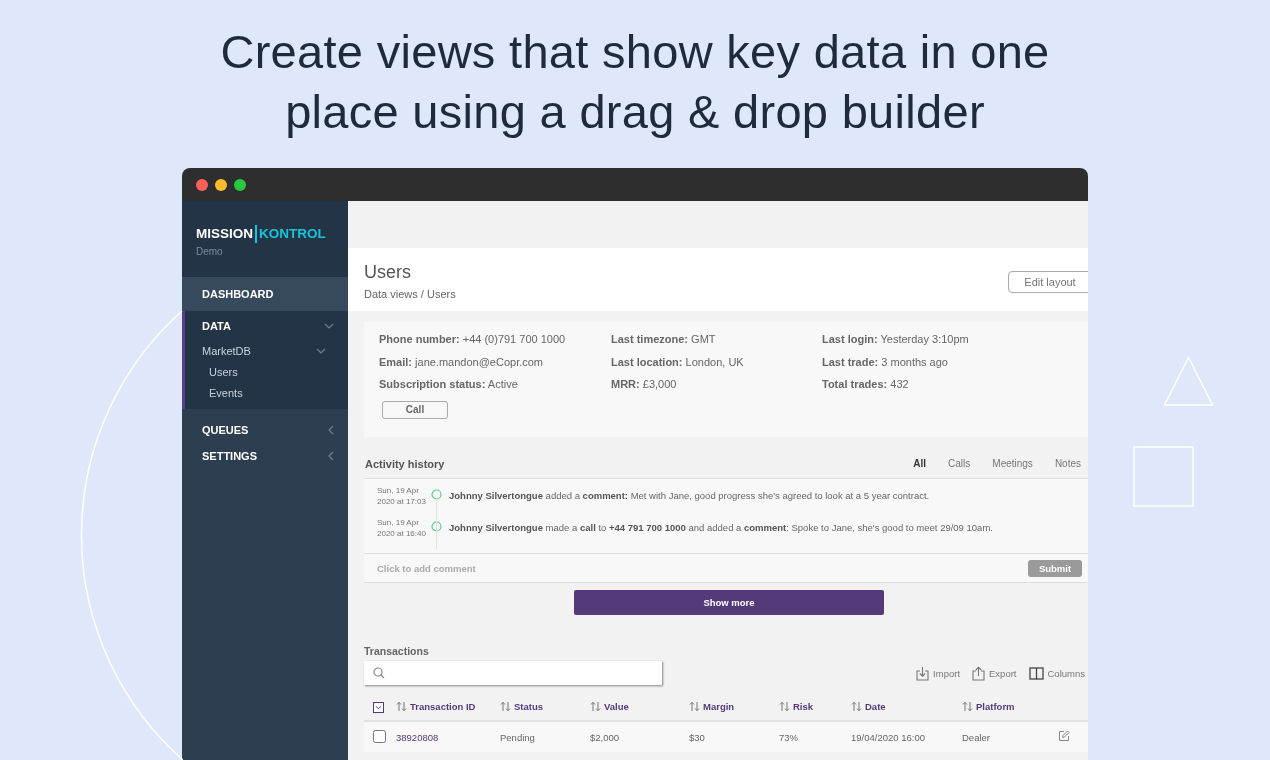  What do you see at coordinates (721, 527) in the screenshot?
I see `activity-text: Johnny Silvertongue made a call to +44 791 700 1000 and added a comment: Spoke to Jane, she's good to meet 29/09 10am.` at bounding box center [721, 527].